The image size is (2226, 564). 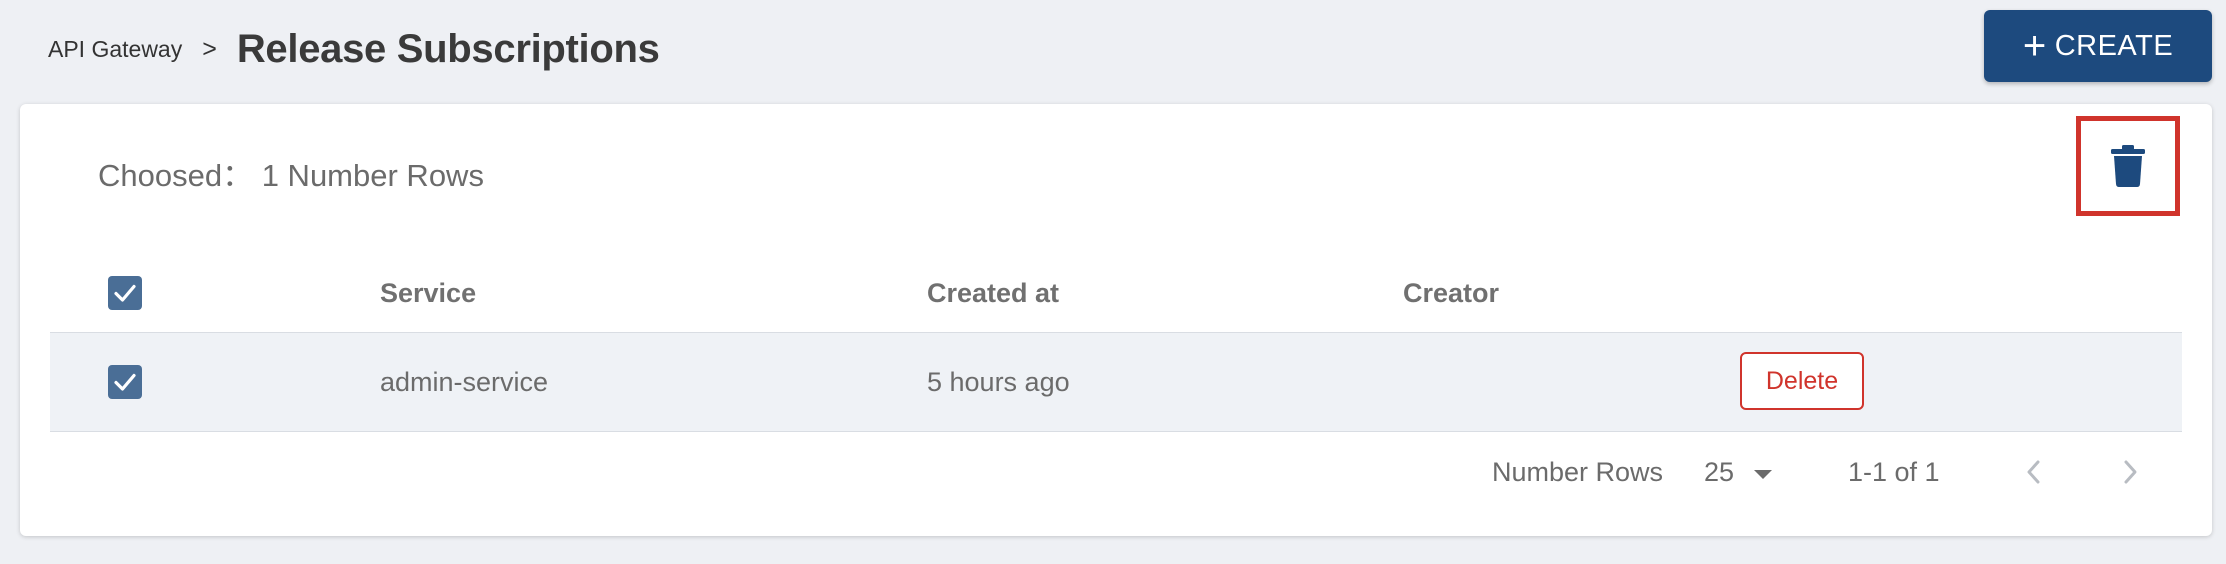 I want to click on rows-per-page-select: 25, so click(x=1738, y=472).